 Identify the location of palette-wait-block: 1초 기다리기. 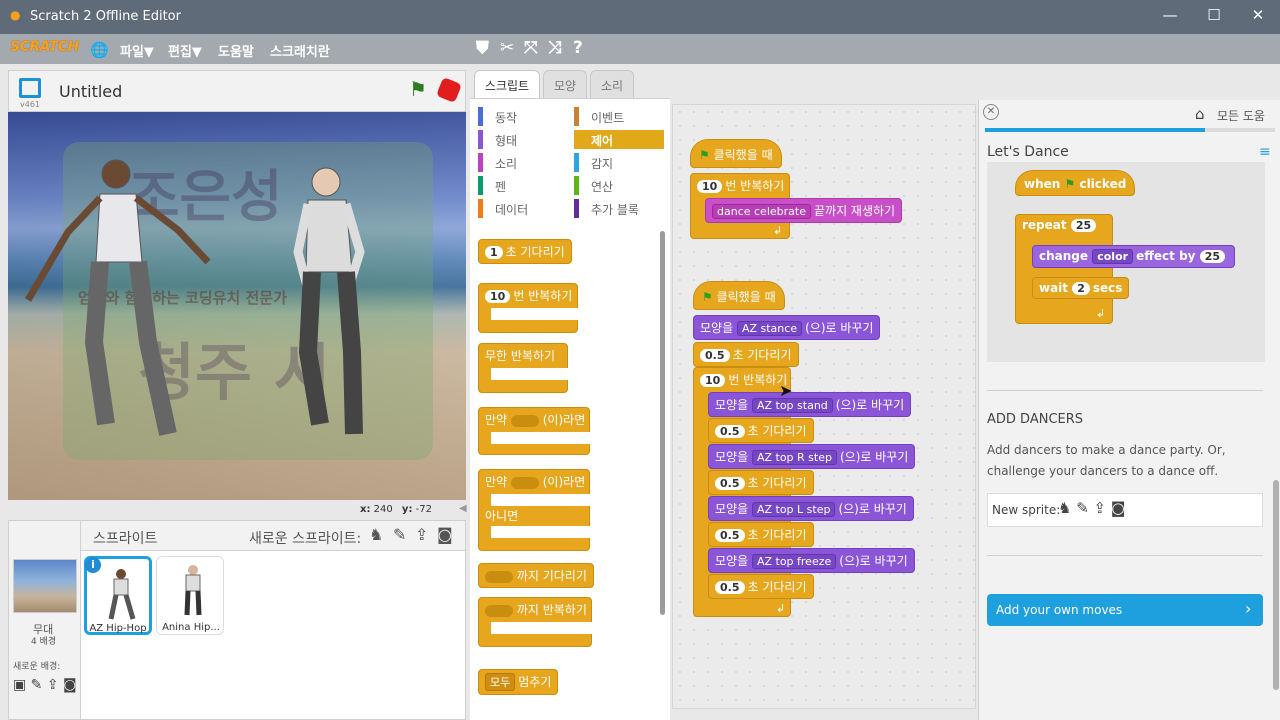
(525, 251).